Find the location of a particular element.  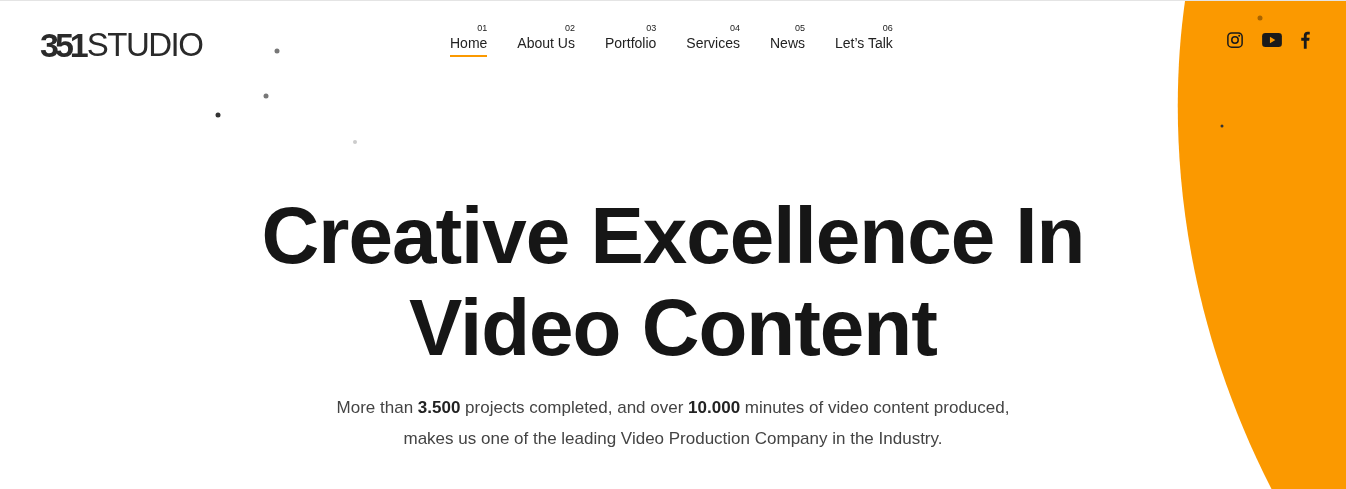

nav-number: 02 is located at coordinates (569, 28).